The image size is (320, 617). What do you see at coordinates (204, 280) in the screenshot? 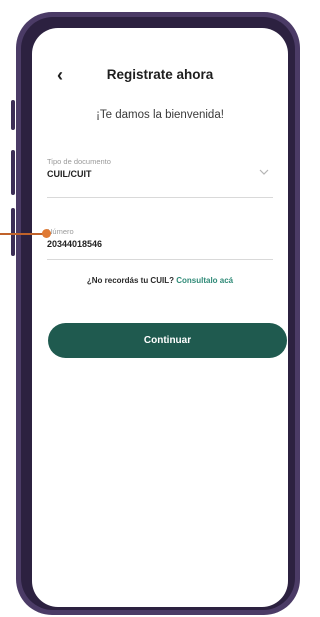
I see `consult-link: Consultalo acá` at bounding box center [204, 280].